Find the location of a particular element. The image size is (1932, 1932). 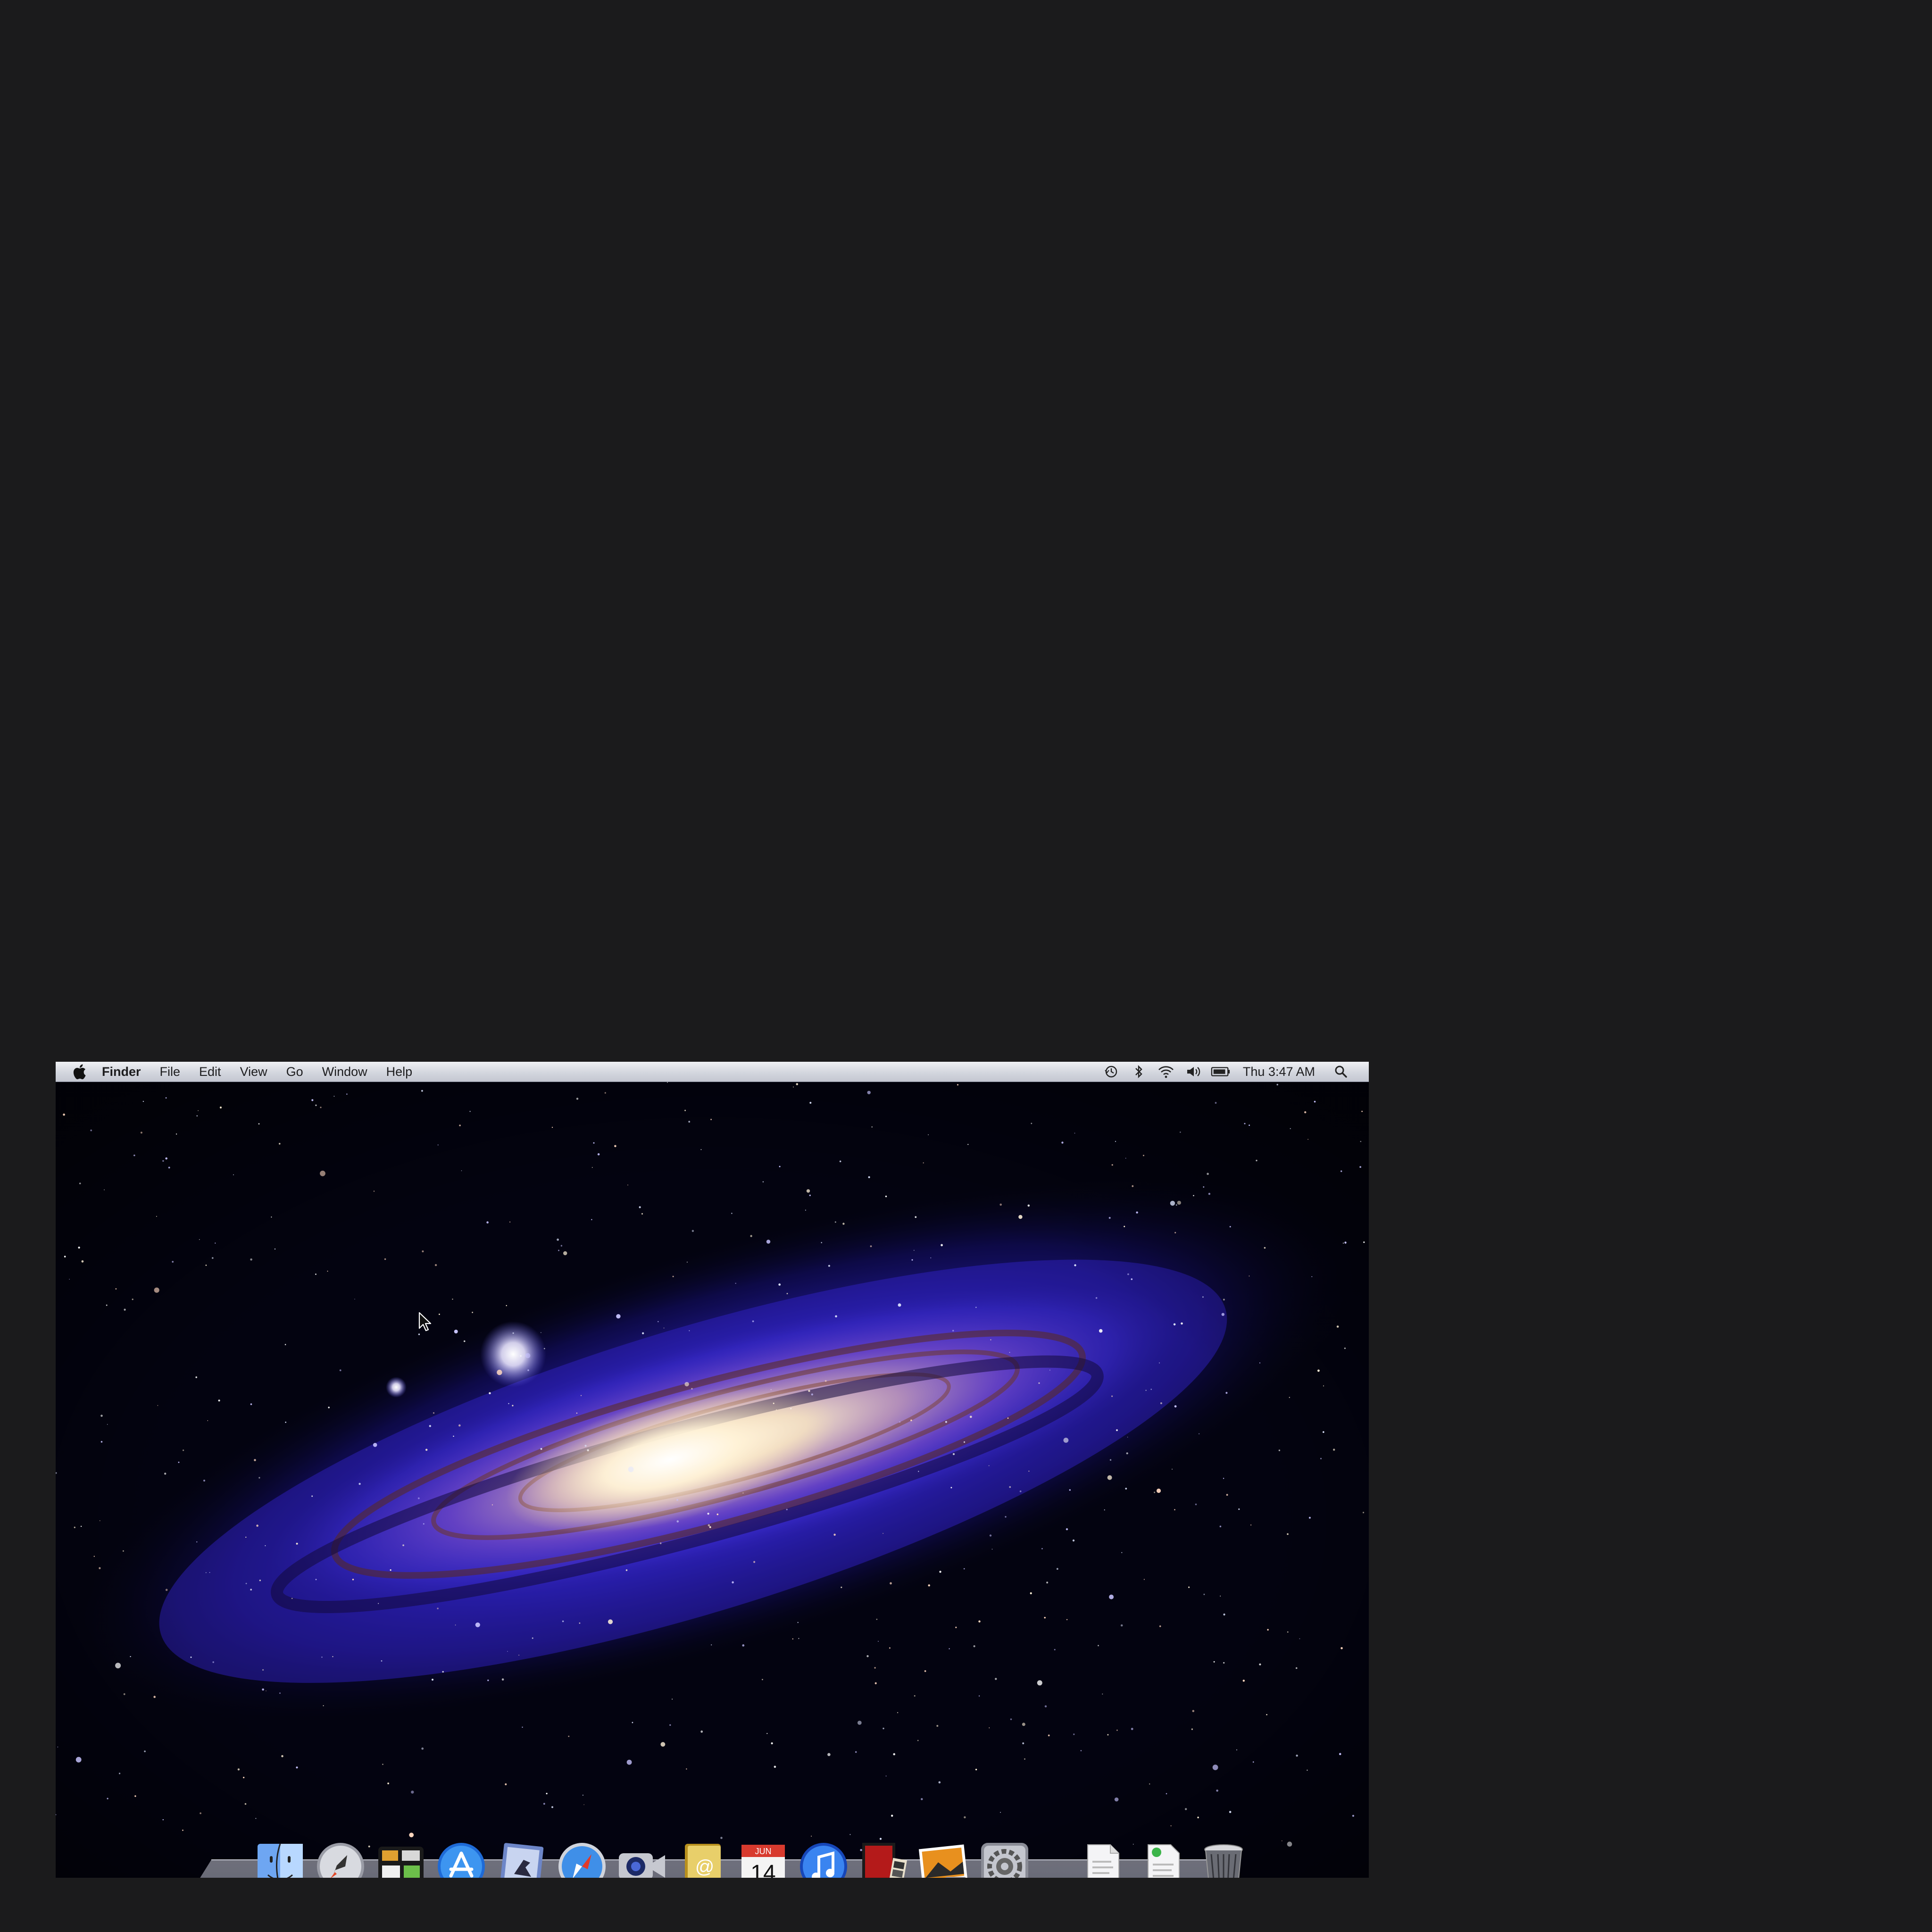

documents-stack-icon is located at coordinates (1103, 1859).